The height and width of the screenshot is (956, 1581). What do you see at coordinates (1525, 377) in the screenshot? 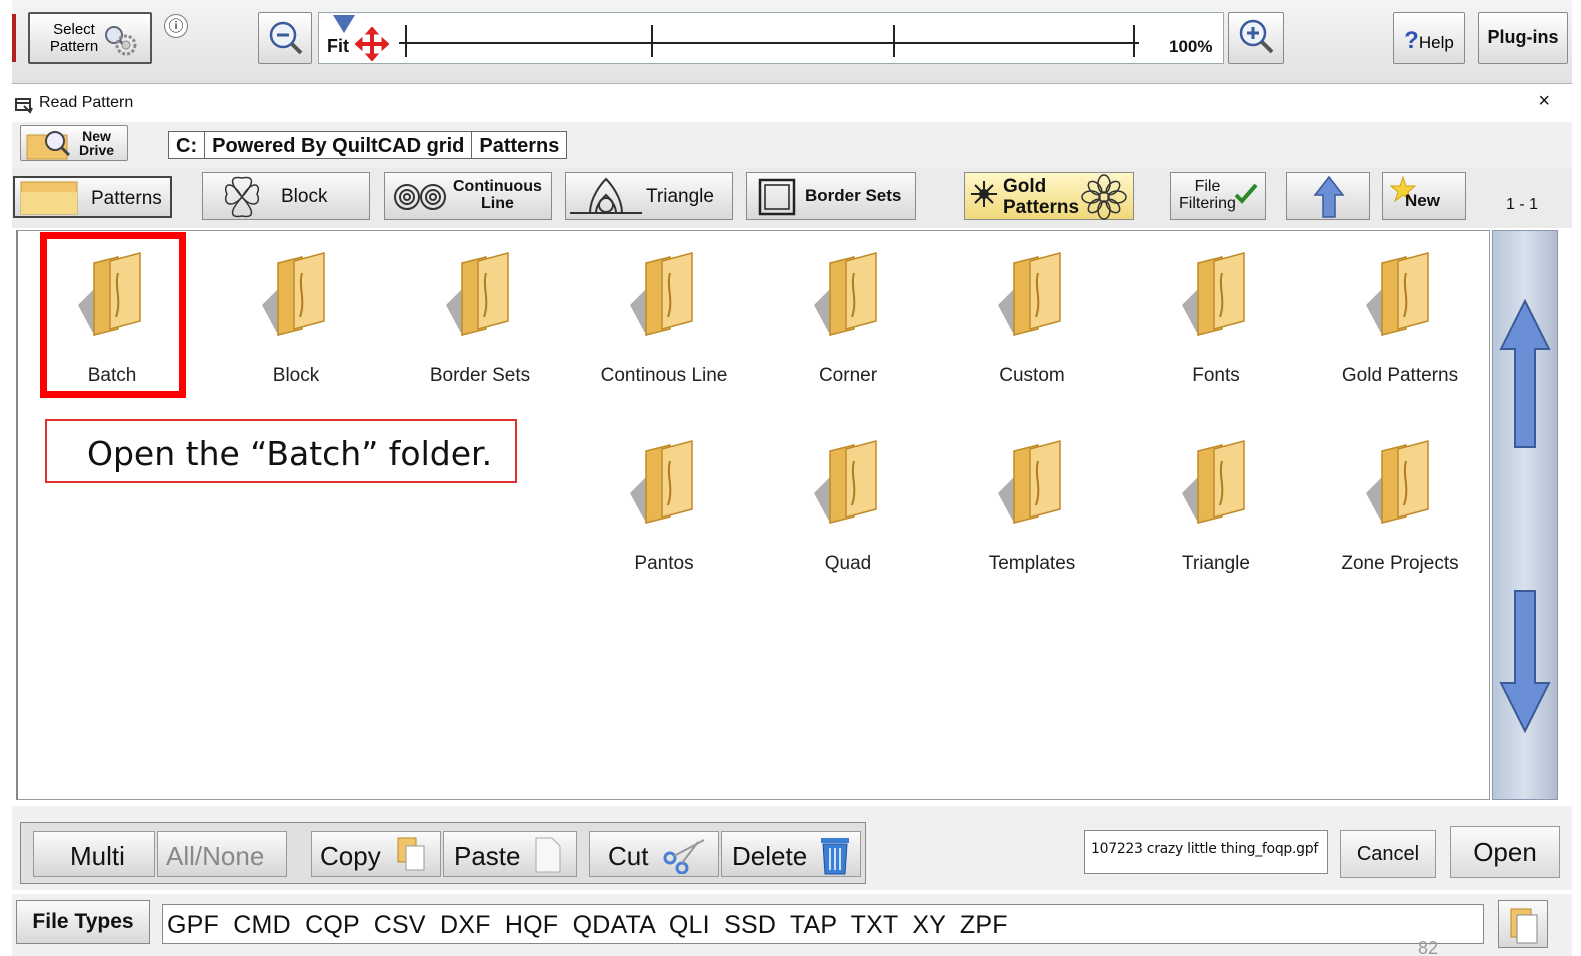
I see `scroll-up-arrow-icon` at bounding box center [1525, 377].